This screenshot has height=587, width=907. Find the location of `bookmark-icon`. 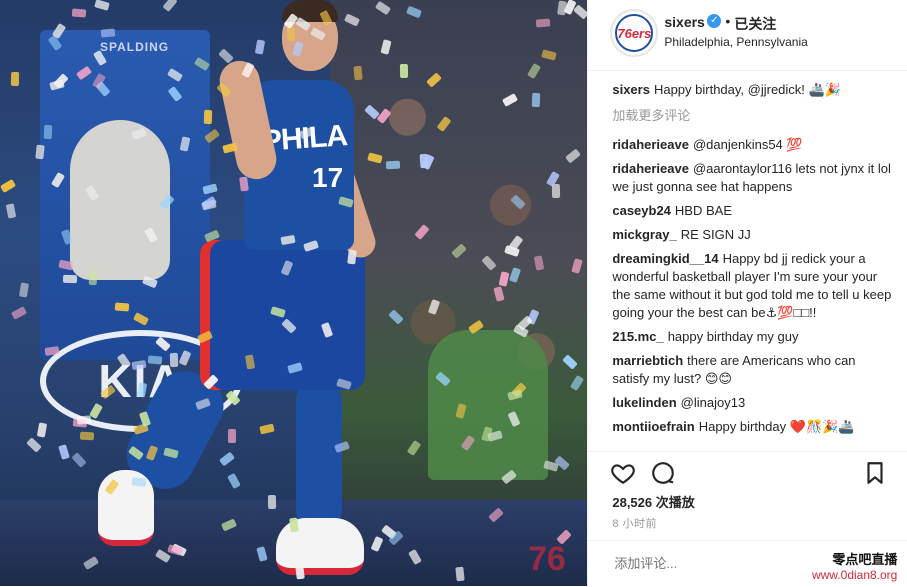

bookmark-icon is located at coordinates (875, 473).